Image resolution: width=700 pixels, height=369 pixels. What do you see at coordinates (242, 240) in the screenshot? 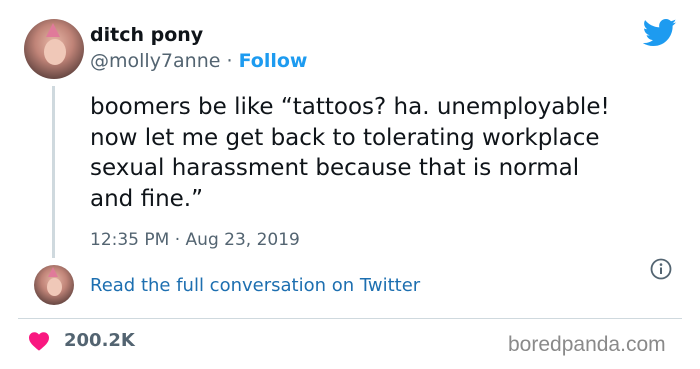
I see `tweet-date: Aug 23, 2019` at bounding box center [242, 240].